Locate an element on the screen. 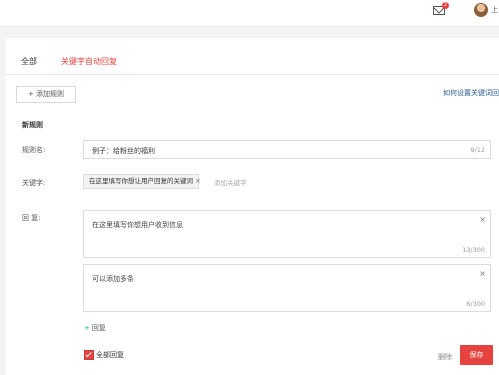 The image size is (499, 375). tab-bar: 全部 关键字自动回复 is located at coordinates (252, 61).